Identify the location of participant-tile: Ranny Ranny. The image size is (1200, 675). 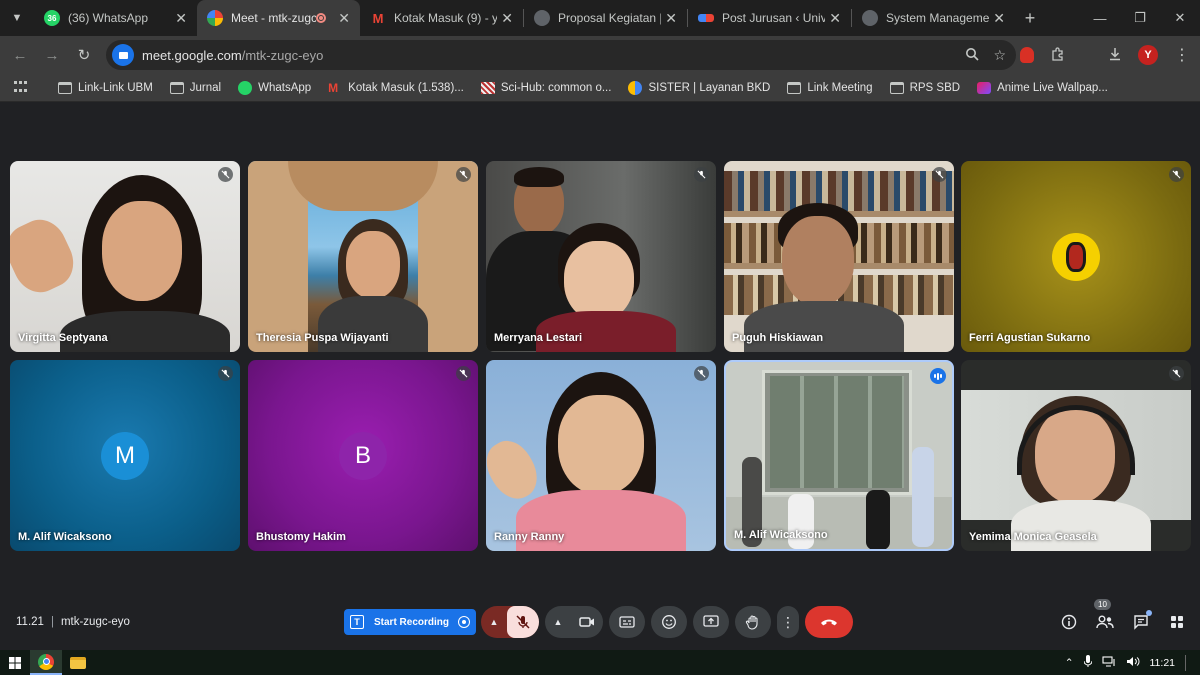
(601, 455).